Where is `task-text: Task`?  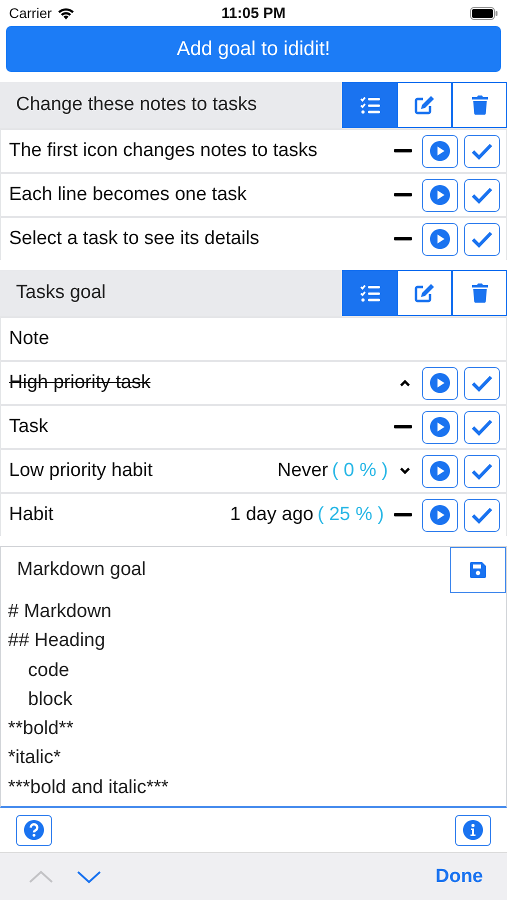
task-text: Task is located at coordinates (28, 427).